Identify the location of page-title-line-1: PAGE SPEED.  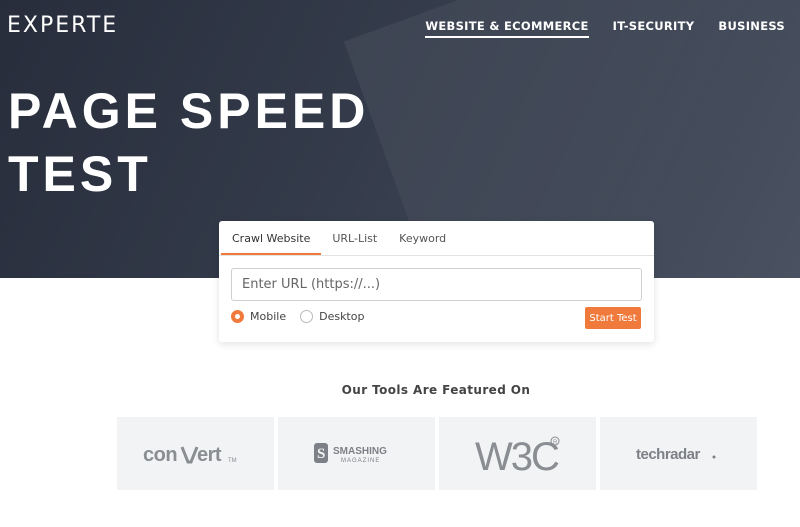
(189, 111).